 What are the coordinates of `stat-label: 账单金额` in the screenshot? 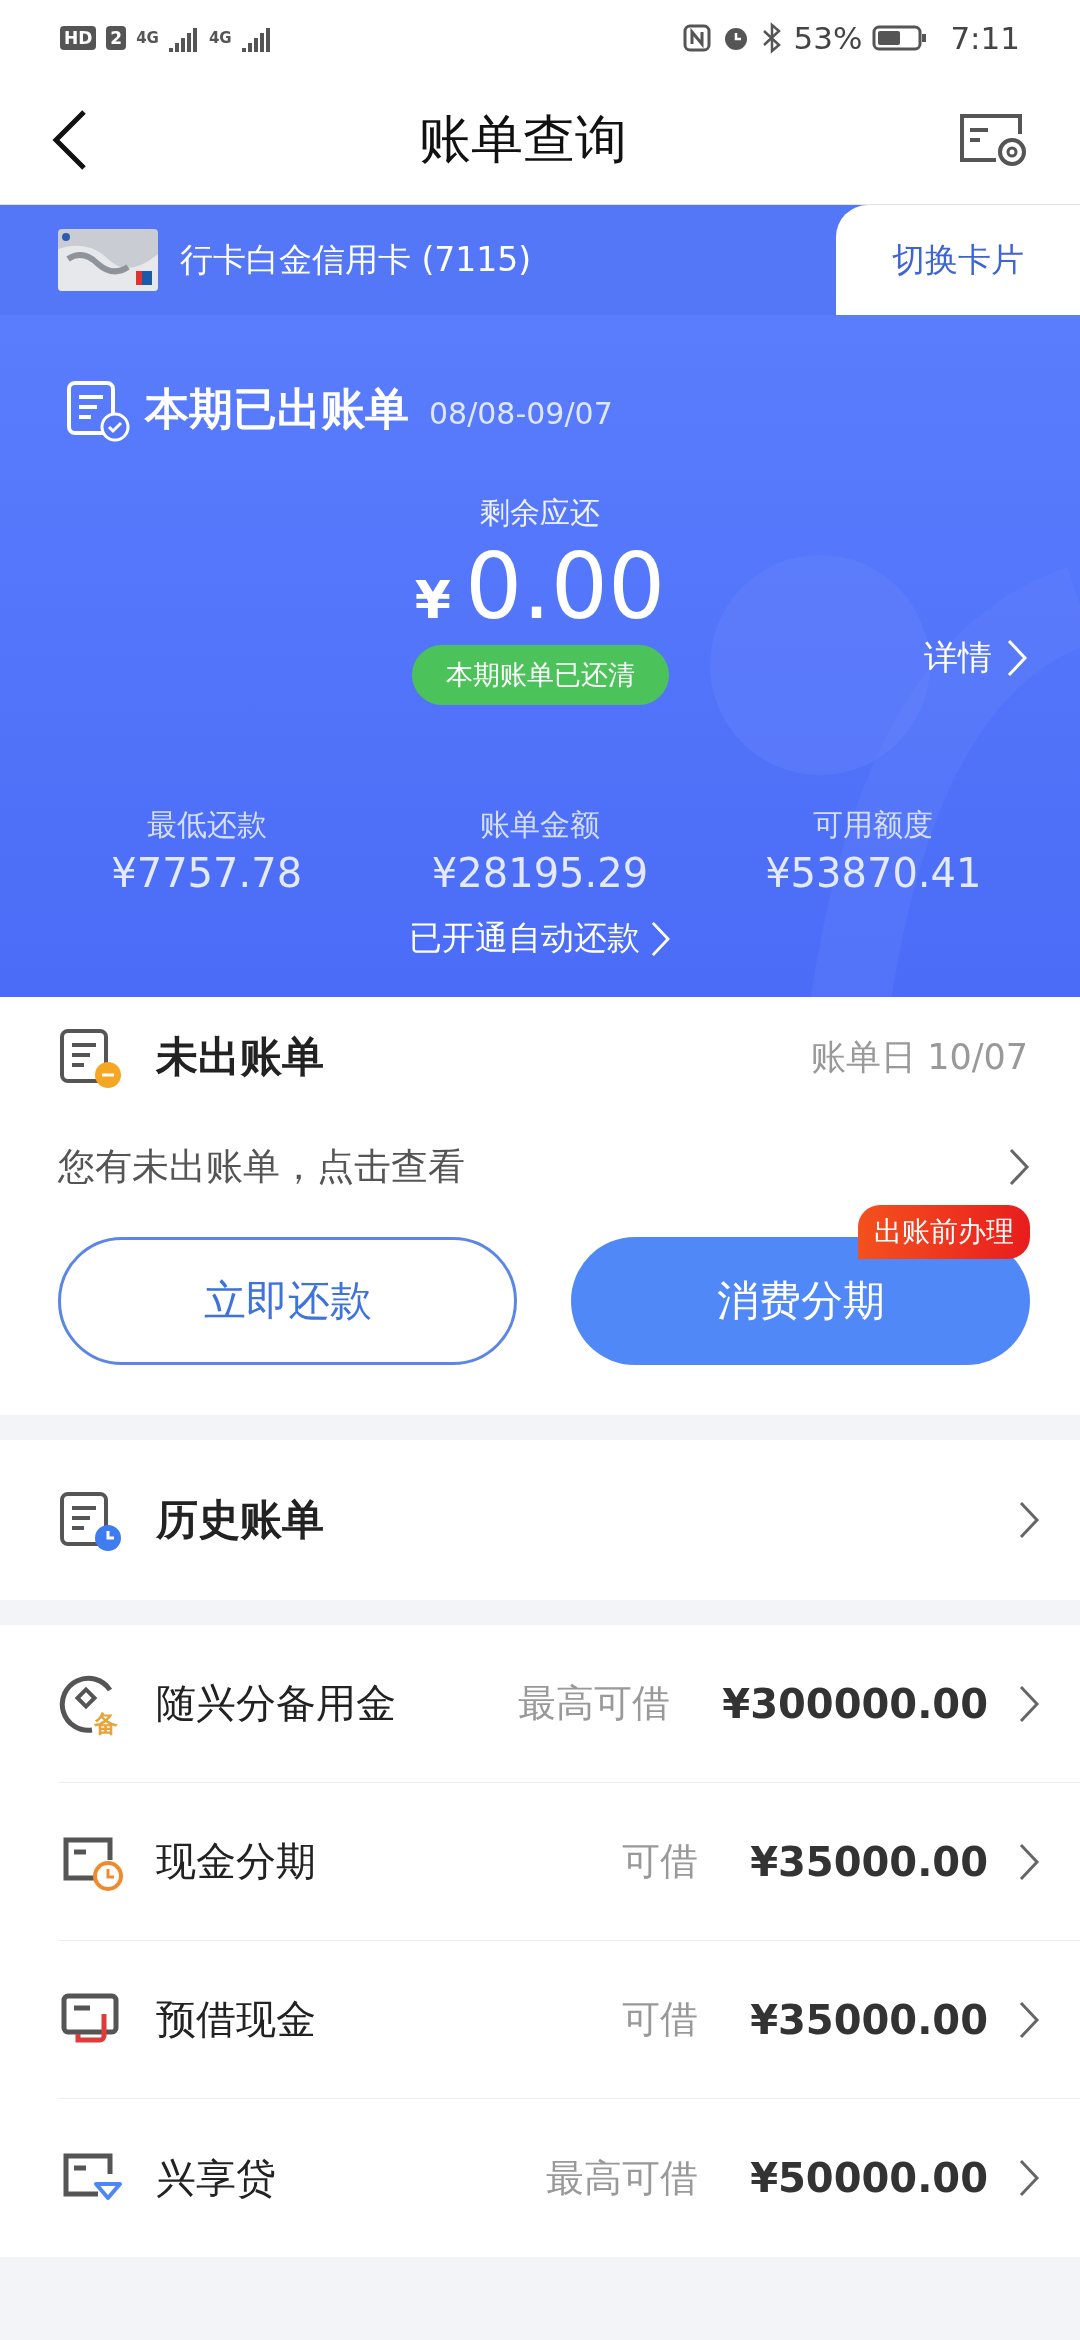 It's located at (540, 825).